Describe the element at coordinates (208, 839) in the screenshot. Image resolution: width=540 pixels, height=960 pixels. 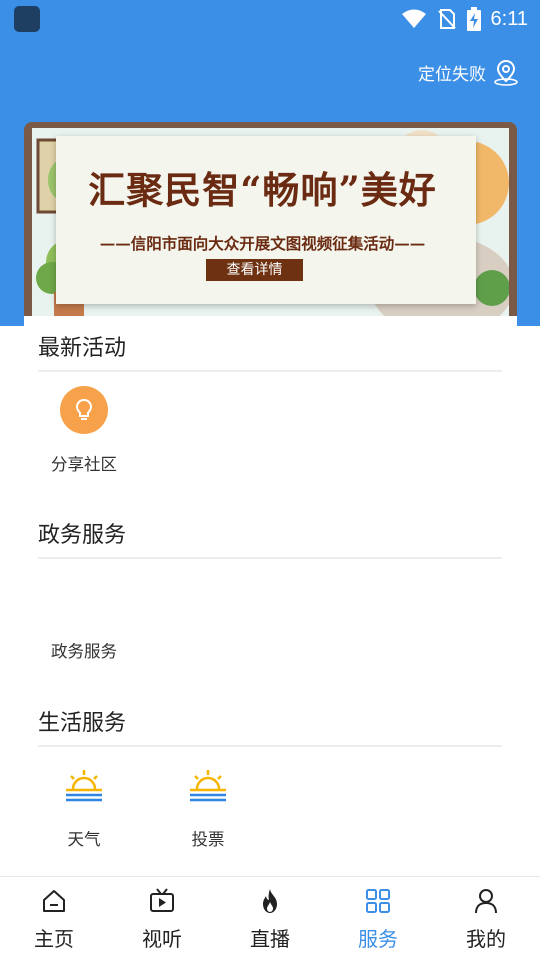
I see `grid-item-label: 投票` at that location.